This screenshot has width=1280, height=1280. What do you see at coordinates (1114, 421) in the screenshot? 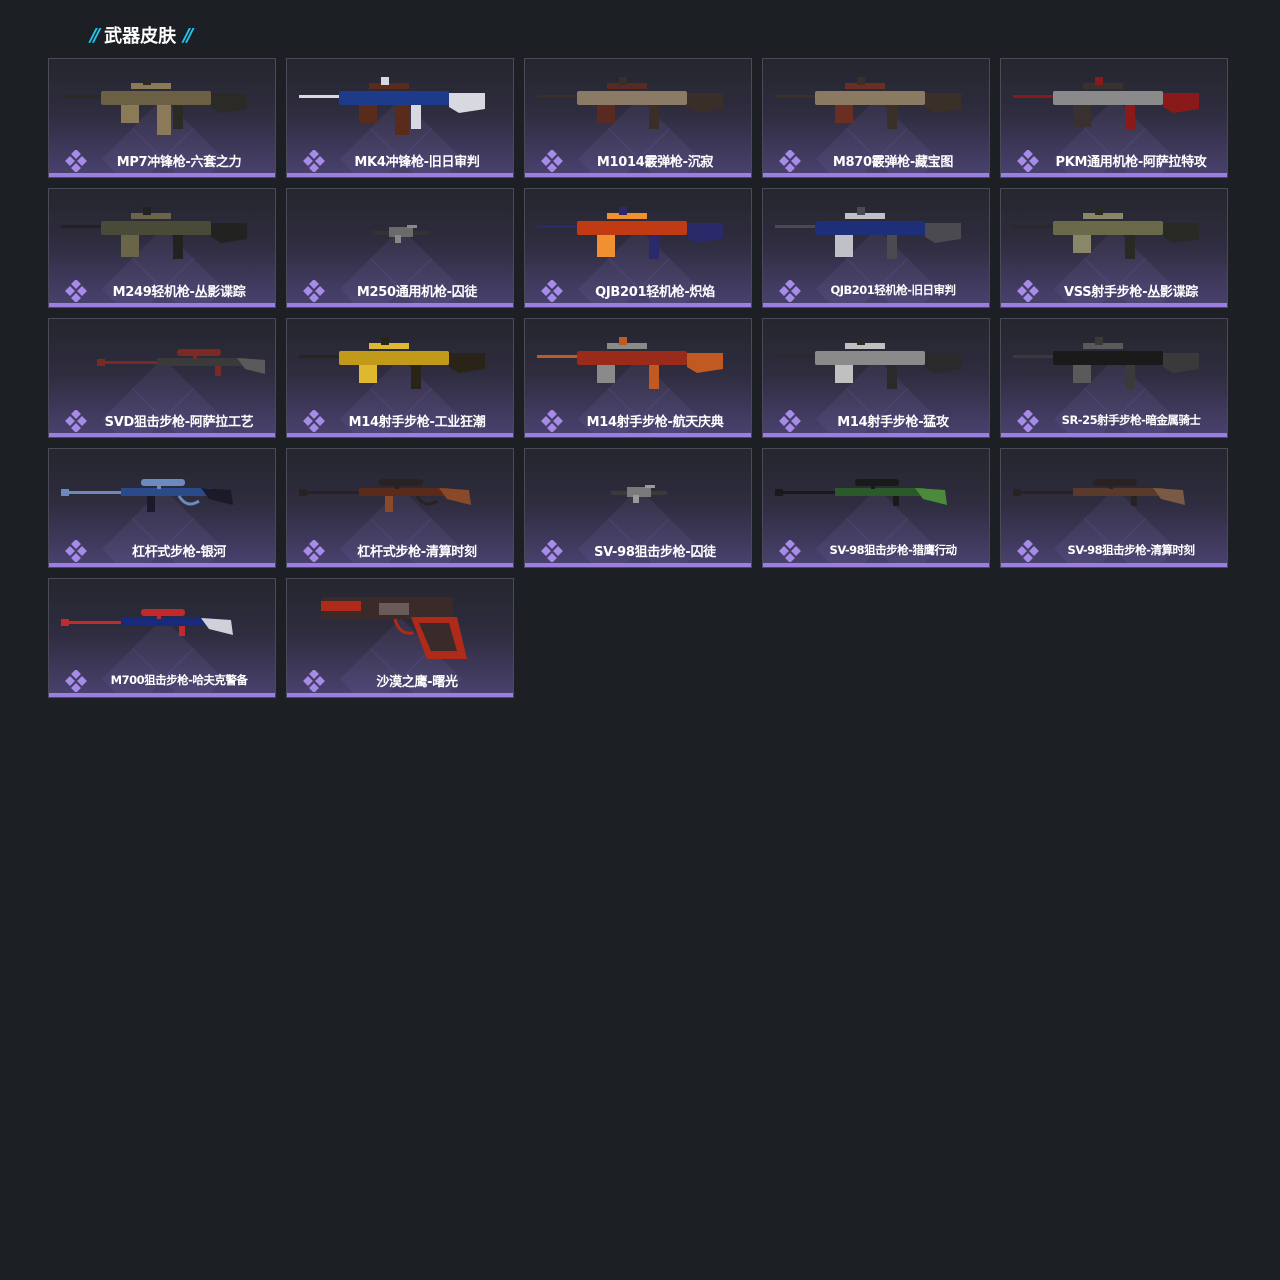
I see `card-label-row: SR-25射手步枪-暗金属骑士` at bounding box center [1114, 421].